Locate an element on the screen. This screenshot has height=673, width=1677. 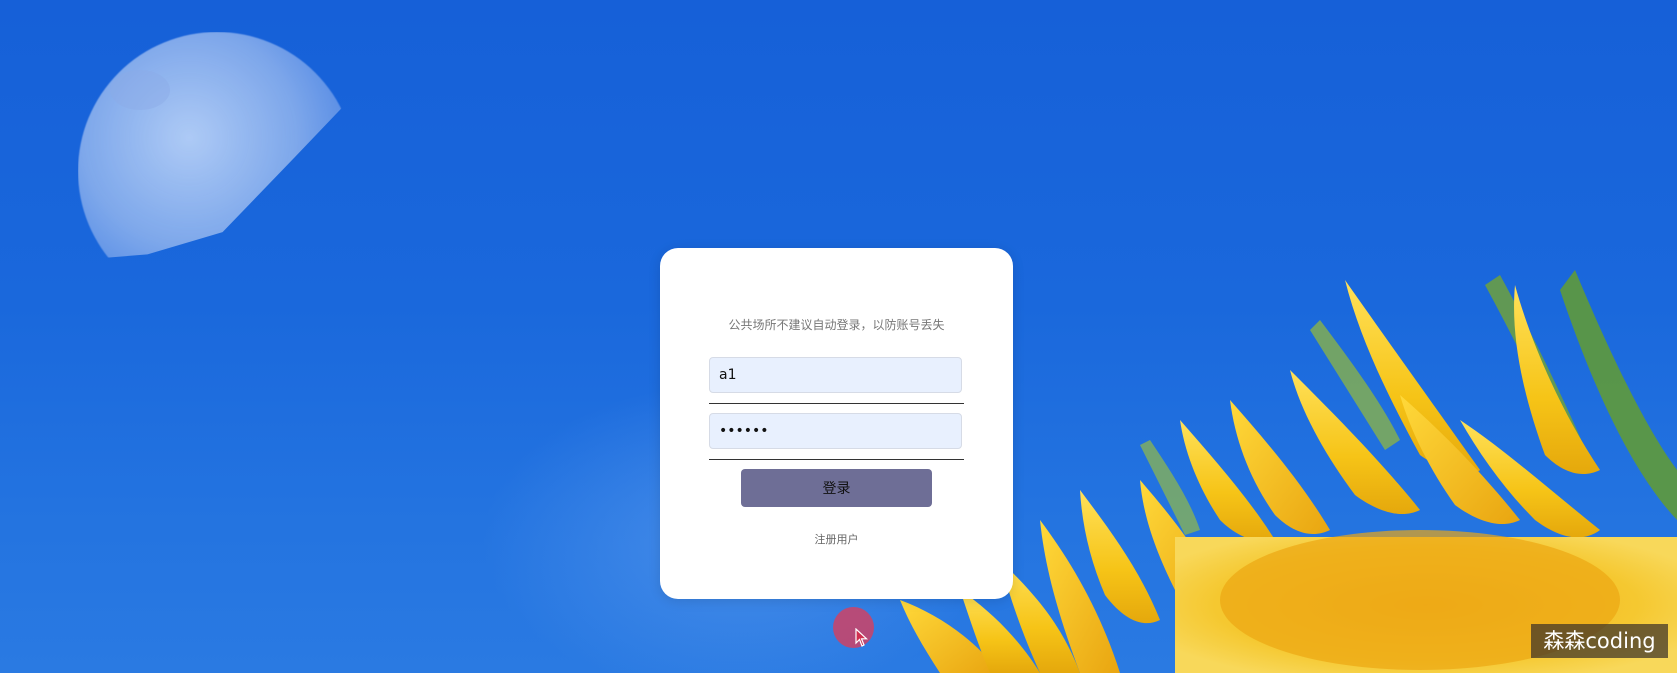
username-input is located at coordinates (835, 375).